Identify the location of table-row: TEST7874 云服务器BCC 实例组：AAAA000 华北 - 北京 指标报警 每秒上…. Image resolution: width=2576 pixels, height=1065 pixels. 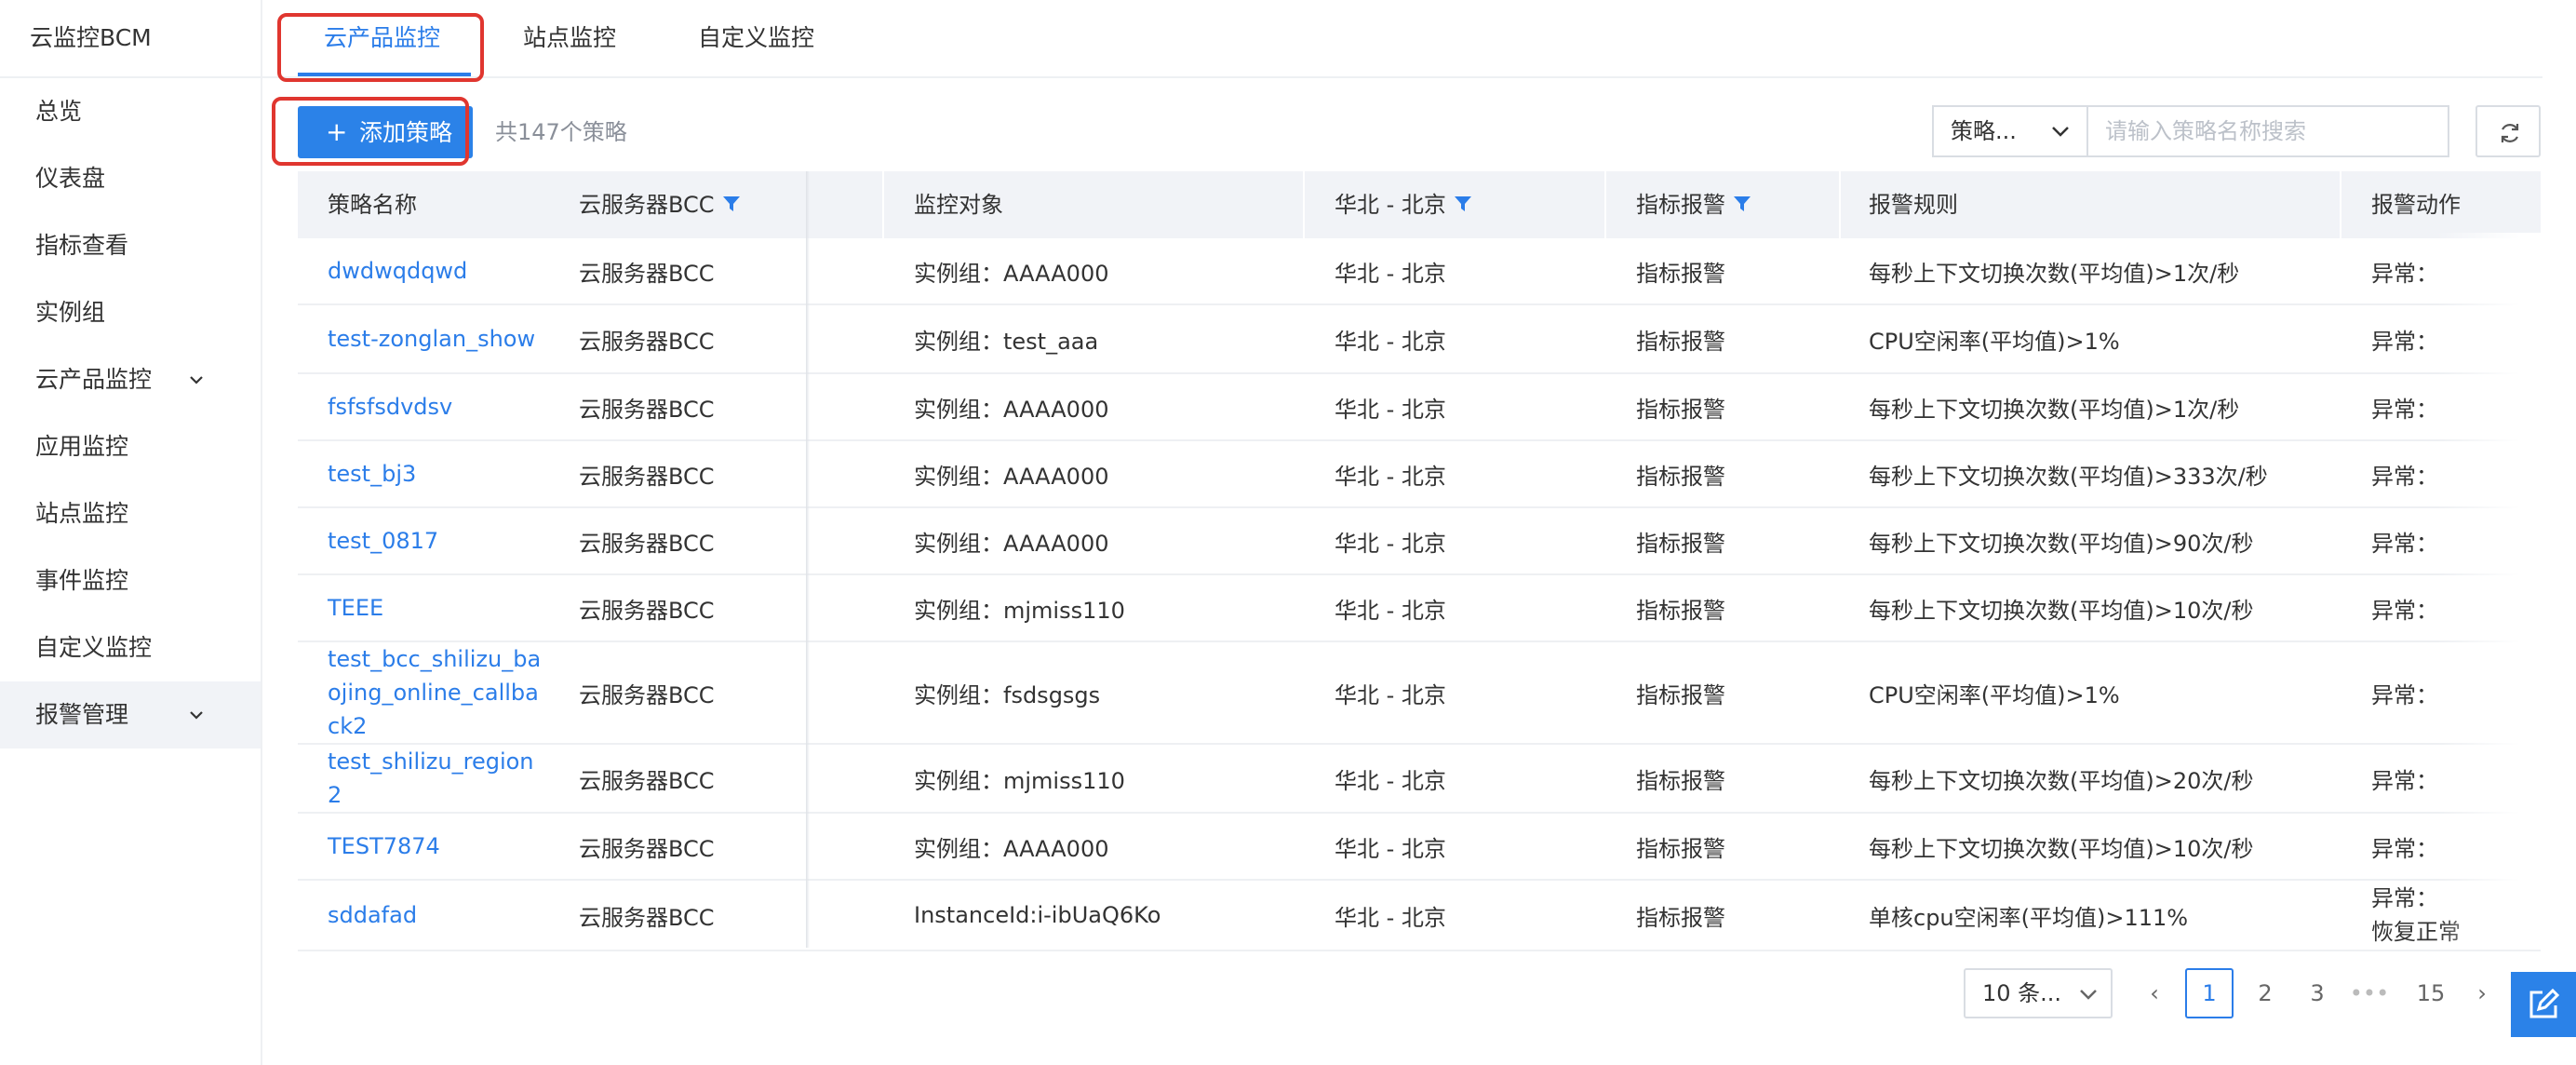
(1419, 847).